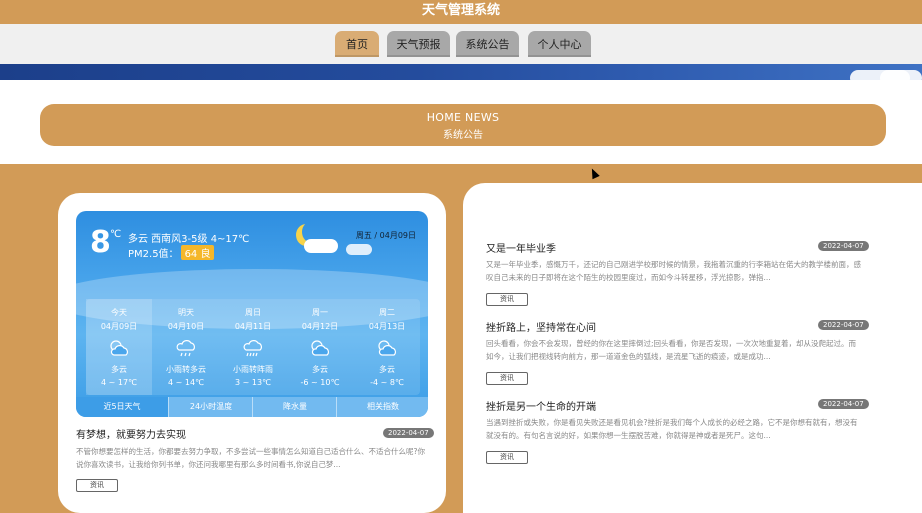 The image size is (922, 513). What do you see at coordinates (541, 405) in the screenshot?
I see `news-title: 挫折是另一个生命的开端` at bounding box center [541, 405].